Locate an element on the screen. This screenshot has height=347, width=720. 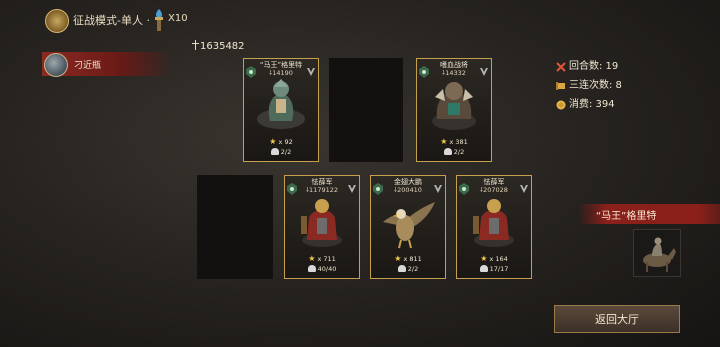
card-stars: ★ x 711 is located at coordinates (322, 258).